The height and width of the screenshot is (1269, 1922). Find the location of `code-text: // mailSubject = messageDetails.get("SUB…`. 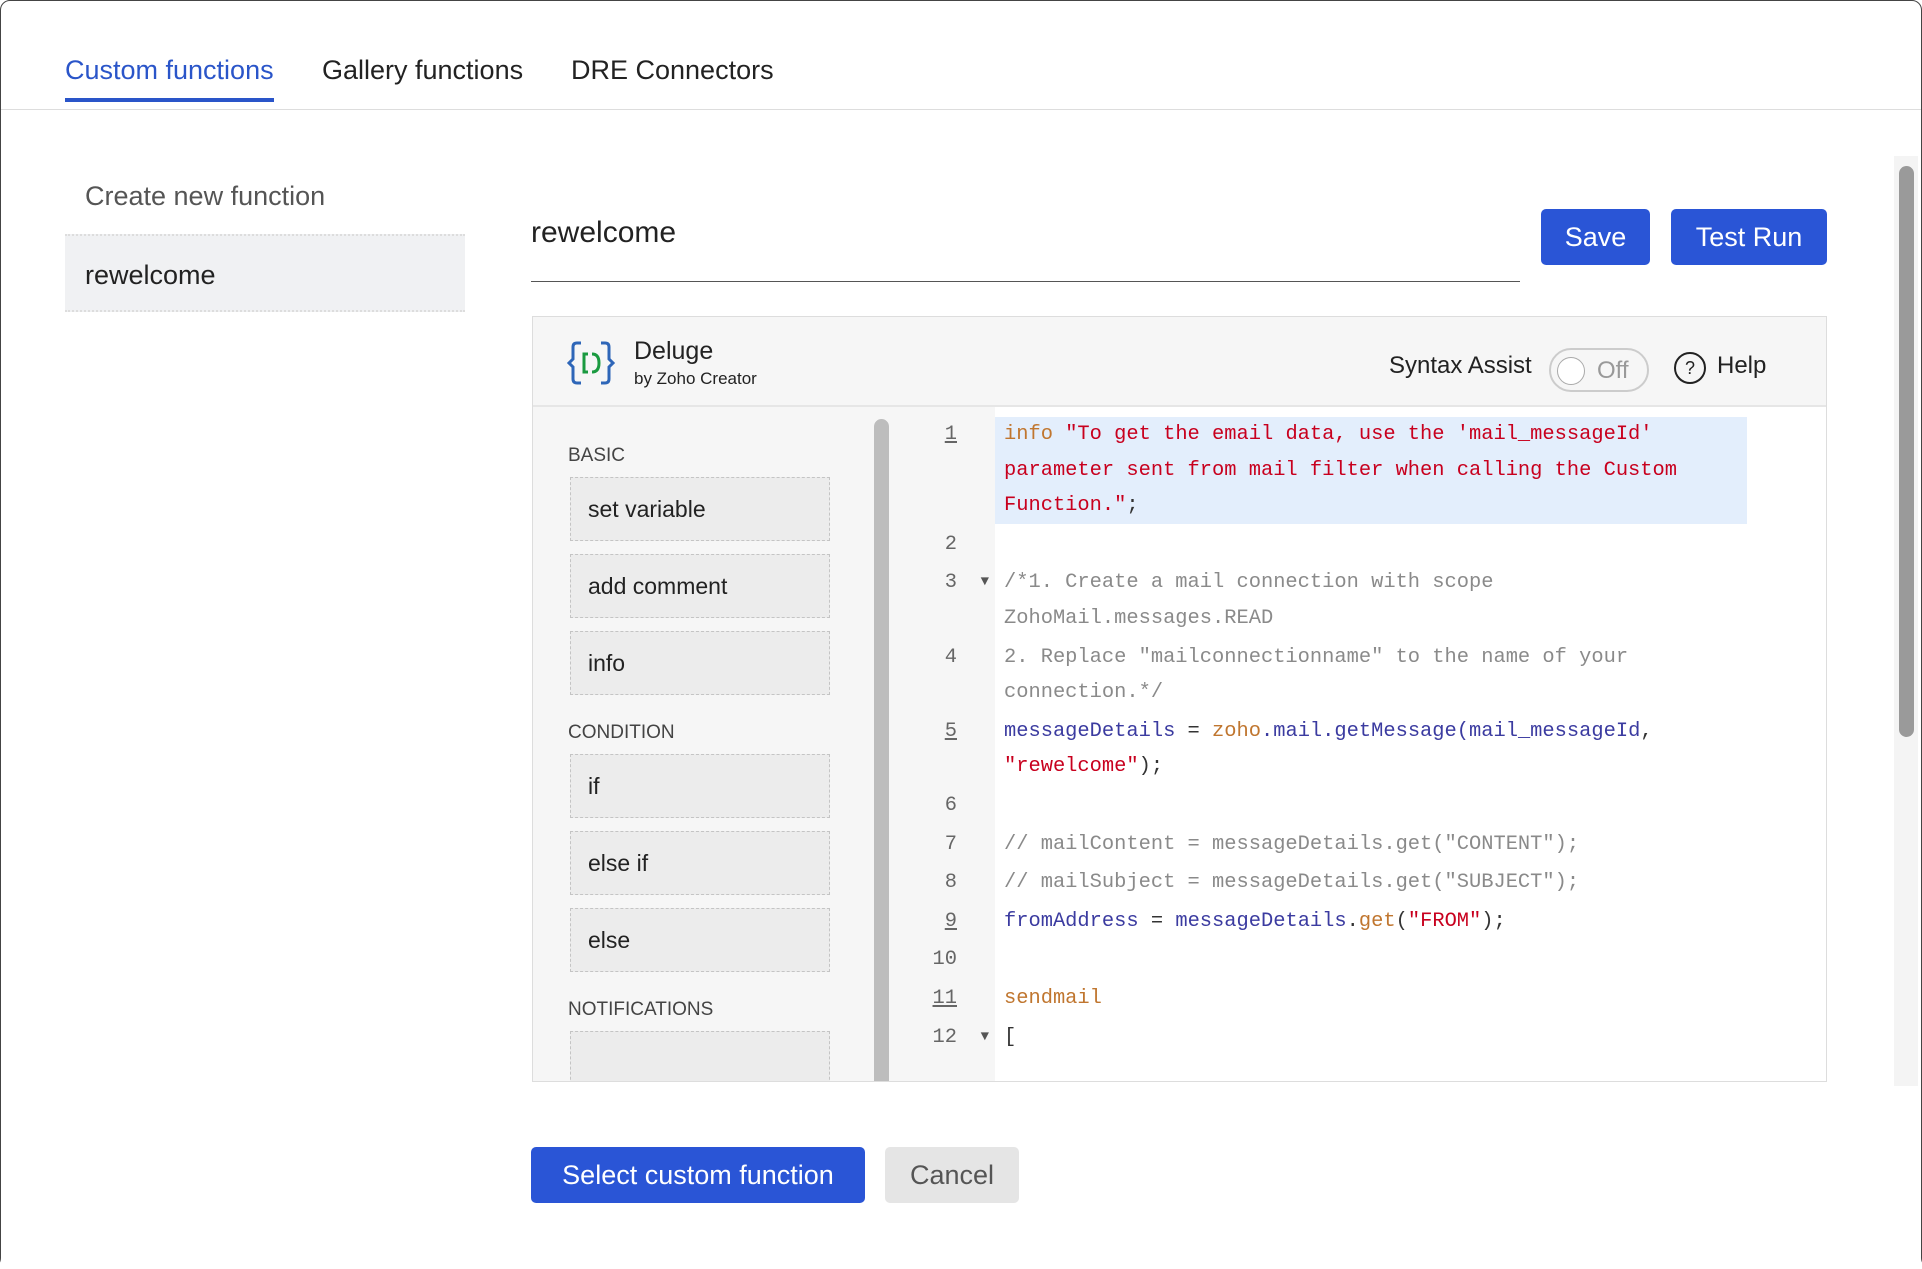

code-text: // mailSubject = messageDetails.get("SUB… is located at coordinates (1371, 883).